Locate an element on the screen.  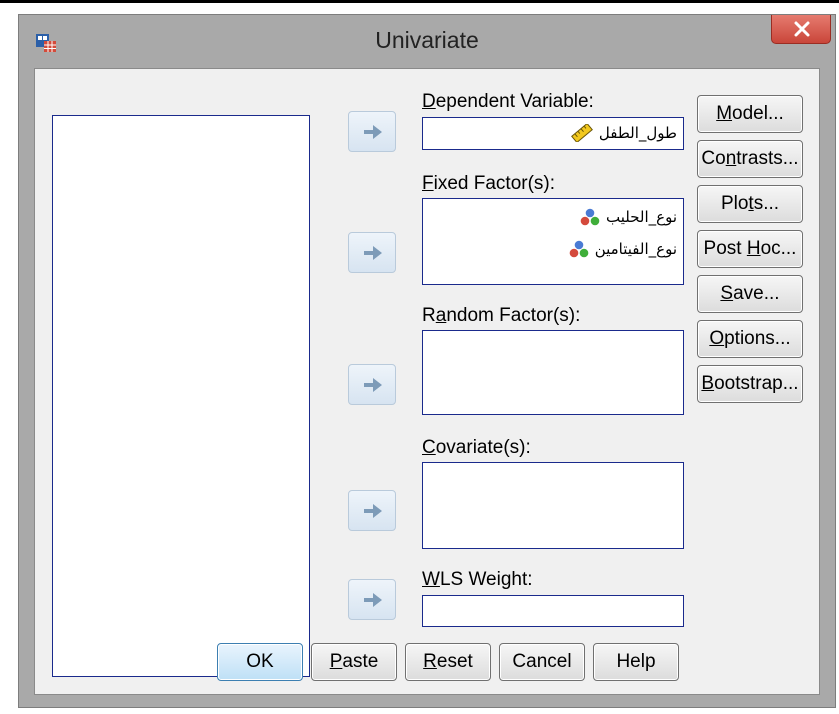
ok-button: OK is located at coordinates (260, 662).